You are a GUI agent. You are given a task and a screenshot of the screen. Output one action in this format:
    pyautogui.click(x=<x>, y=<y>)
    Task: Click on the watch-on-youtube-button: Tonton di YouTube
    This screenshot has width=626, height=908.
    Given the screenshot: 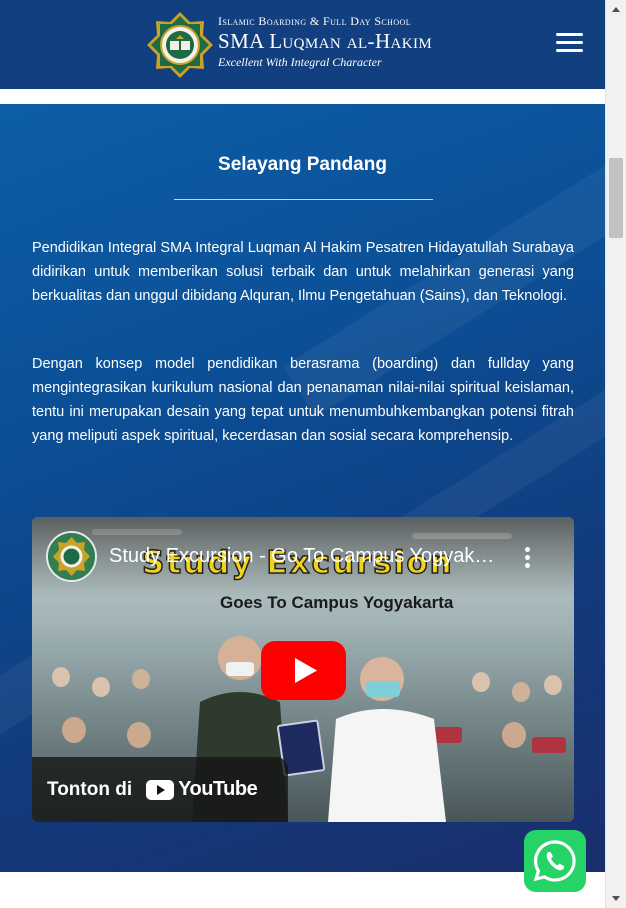 What is the action you would take?
    pyautogui.click(x=160, y=789)
    